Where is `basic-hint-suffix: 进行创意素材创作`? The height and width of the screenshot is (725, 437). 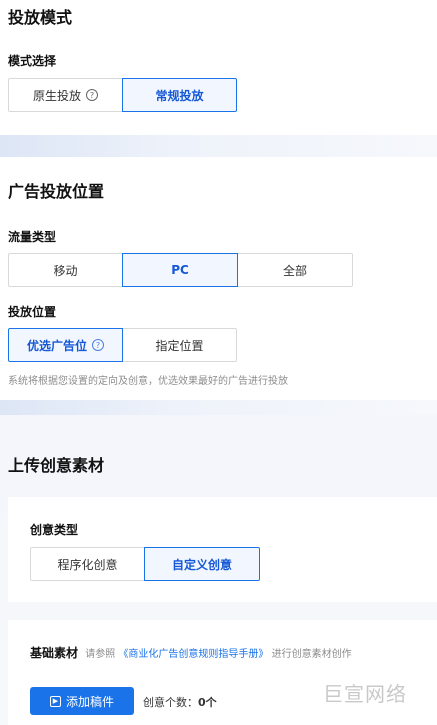
basic-hint-suffix: 进行创意素材创作 is located at coordinates (311, 654).